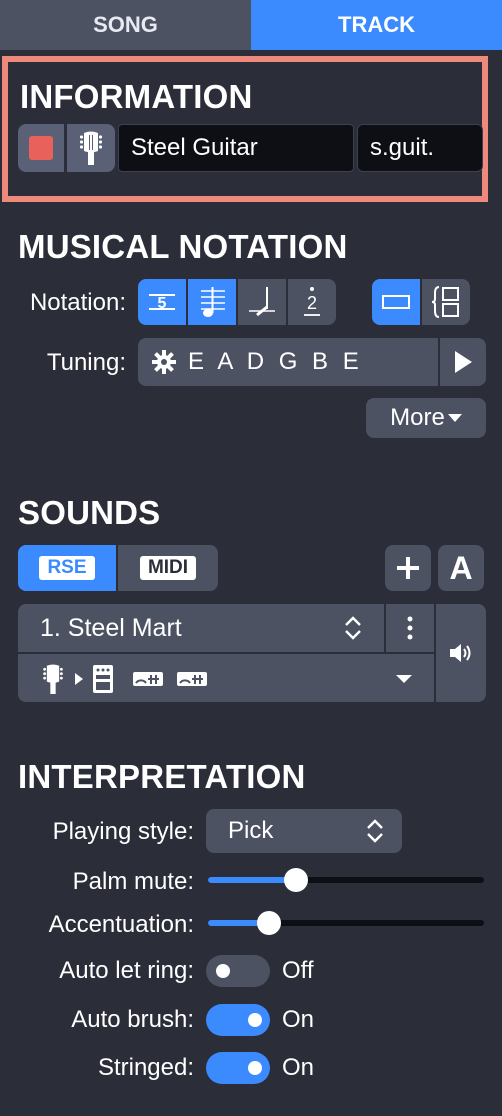  What do you see at coordinates (298, 1019) in the screenshot?
I see `auto-brush-state: On` at bounding box center [298, 1019].